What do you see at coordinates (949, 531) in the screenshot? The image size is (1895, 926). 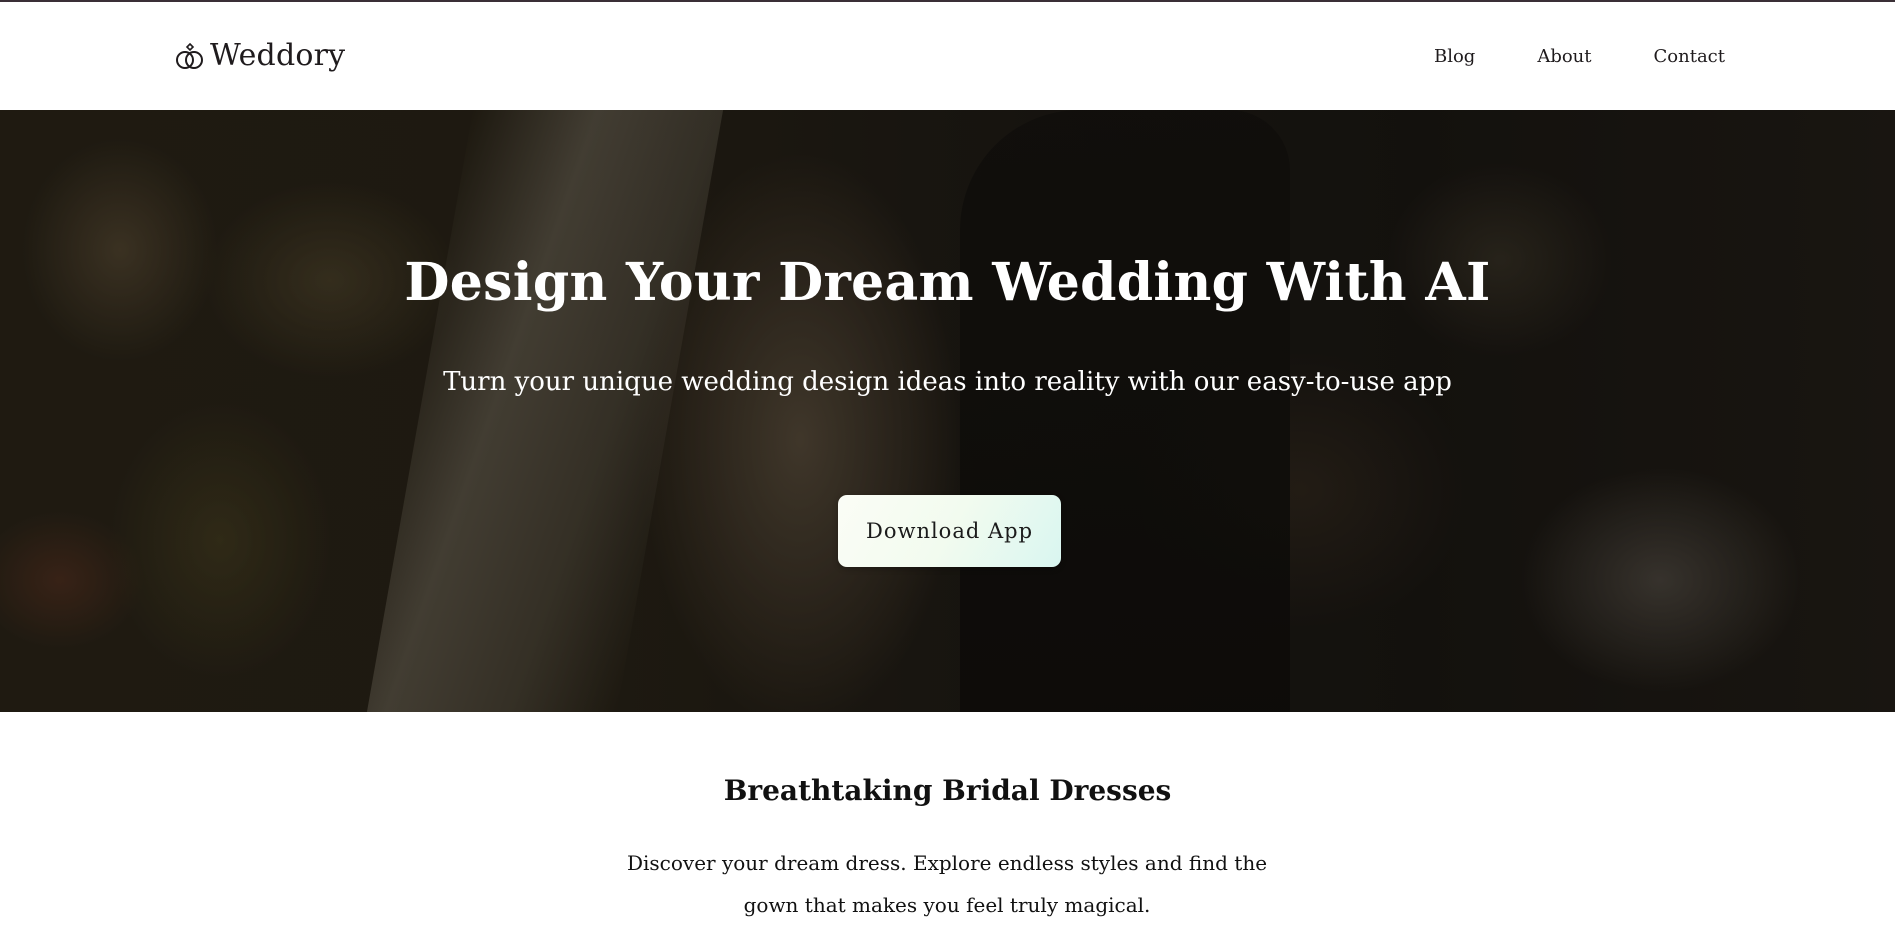 I see `download-app-button: Download App` at bounding box center [949, 531].